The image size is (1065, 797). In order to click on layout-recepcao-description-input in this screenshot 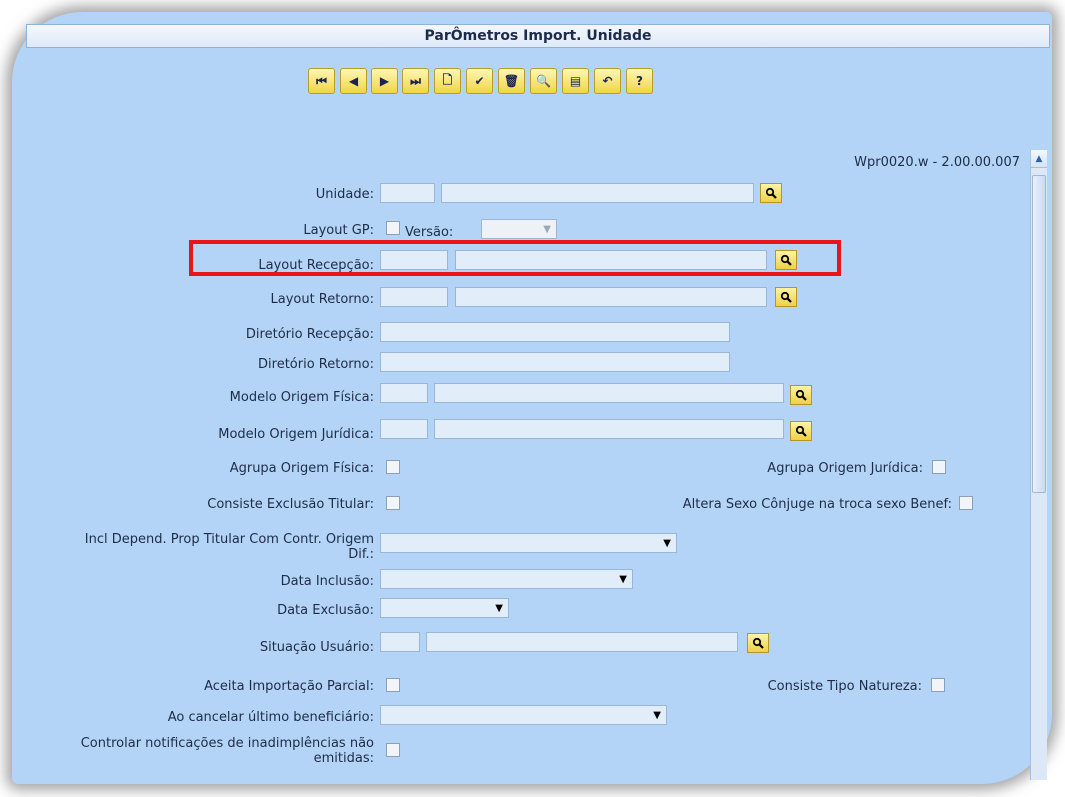, I will do `click(611, 260)`.